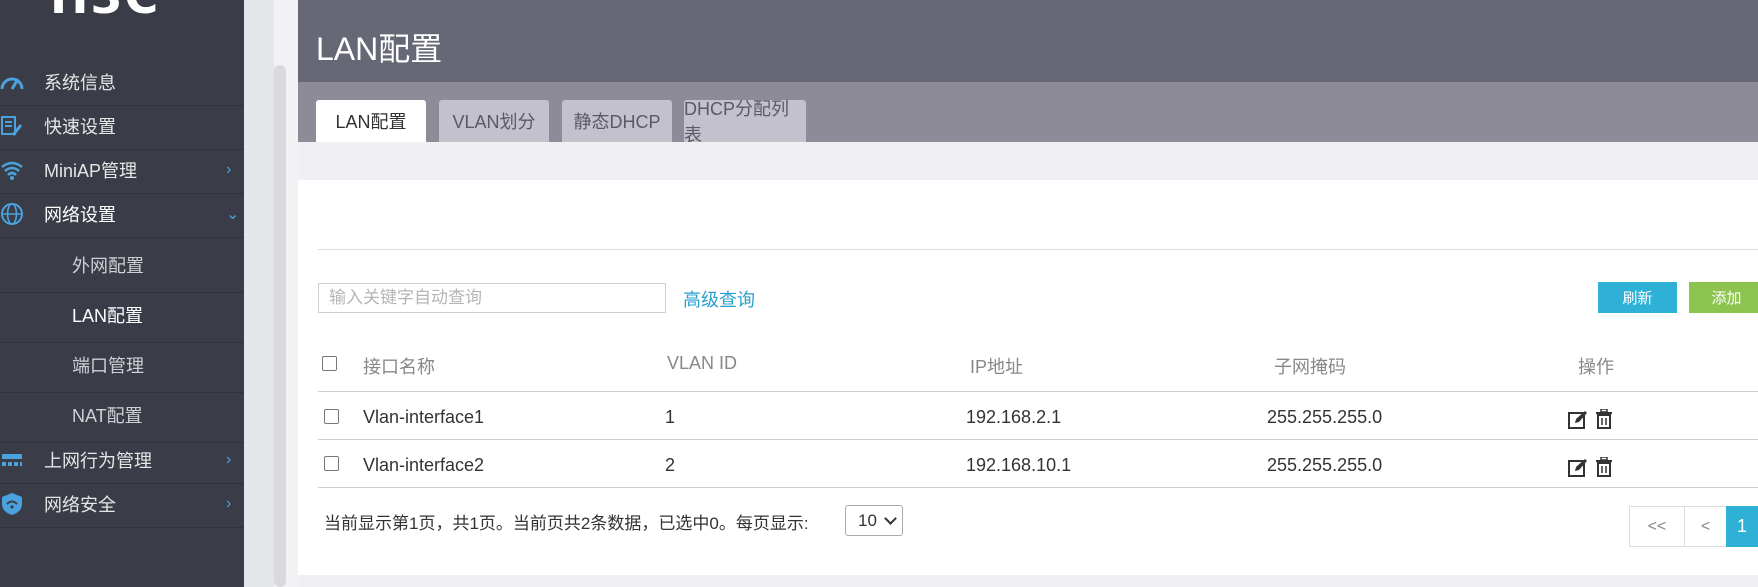 The width and height of the screenshot is (1758, 587). Describe the element at coordinates (122, 504) in the screenshot. I see `sidebar-item-network-security: 网络安全 ›` at that location.